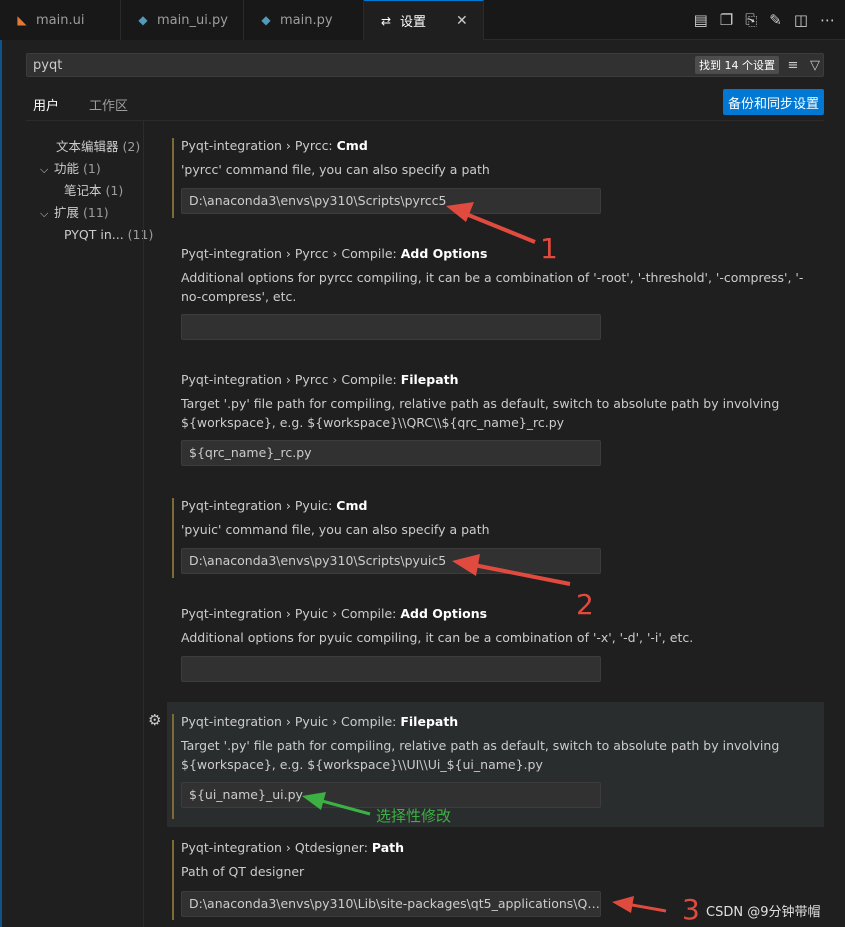 The height and width of the screenshot is (927, 845). What do you see at coordinates (585, 604) in the screenshot?
I see `annotation-number-2: 2` at bounding box center [585, 604].